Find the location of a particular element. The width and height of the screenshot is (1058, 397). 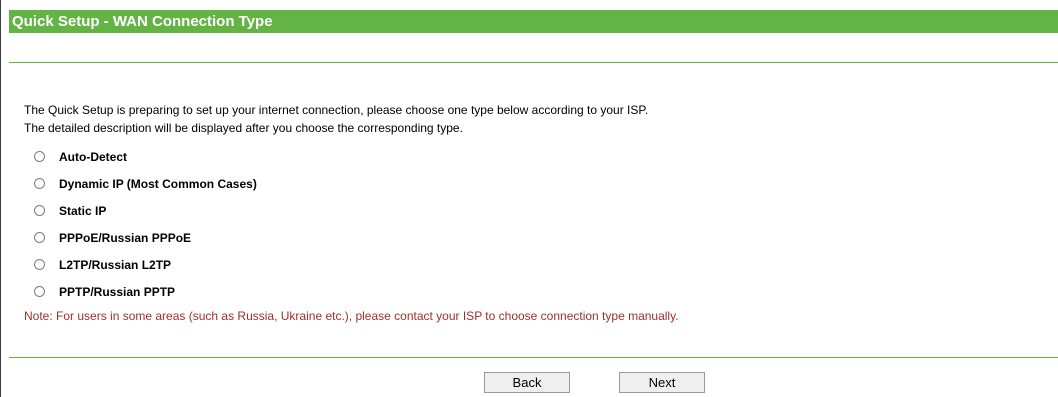

option-label: PPPoE/Russian PPPoE is located at coordinates (125, 237).